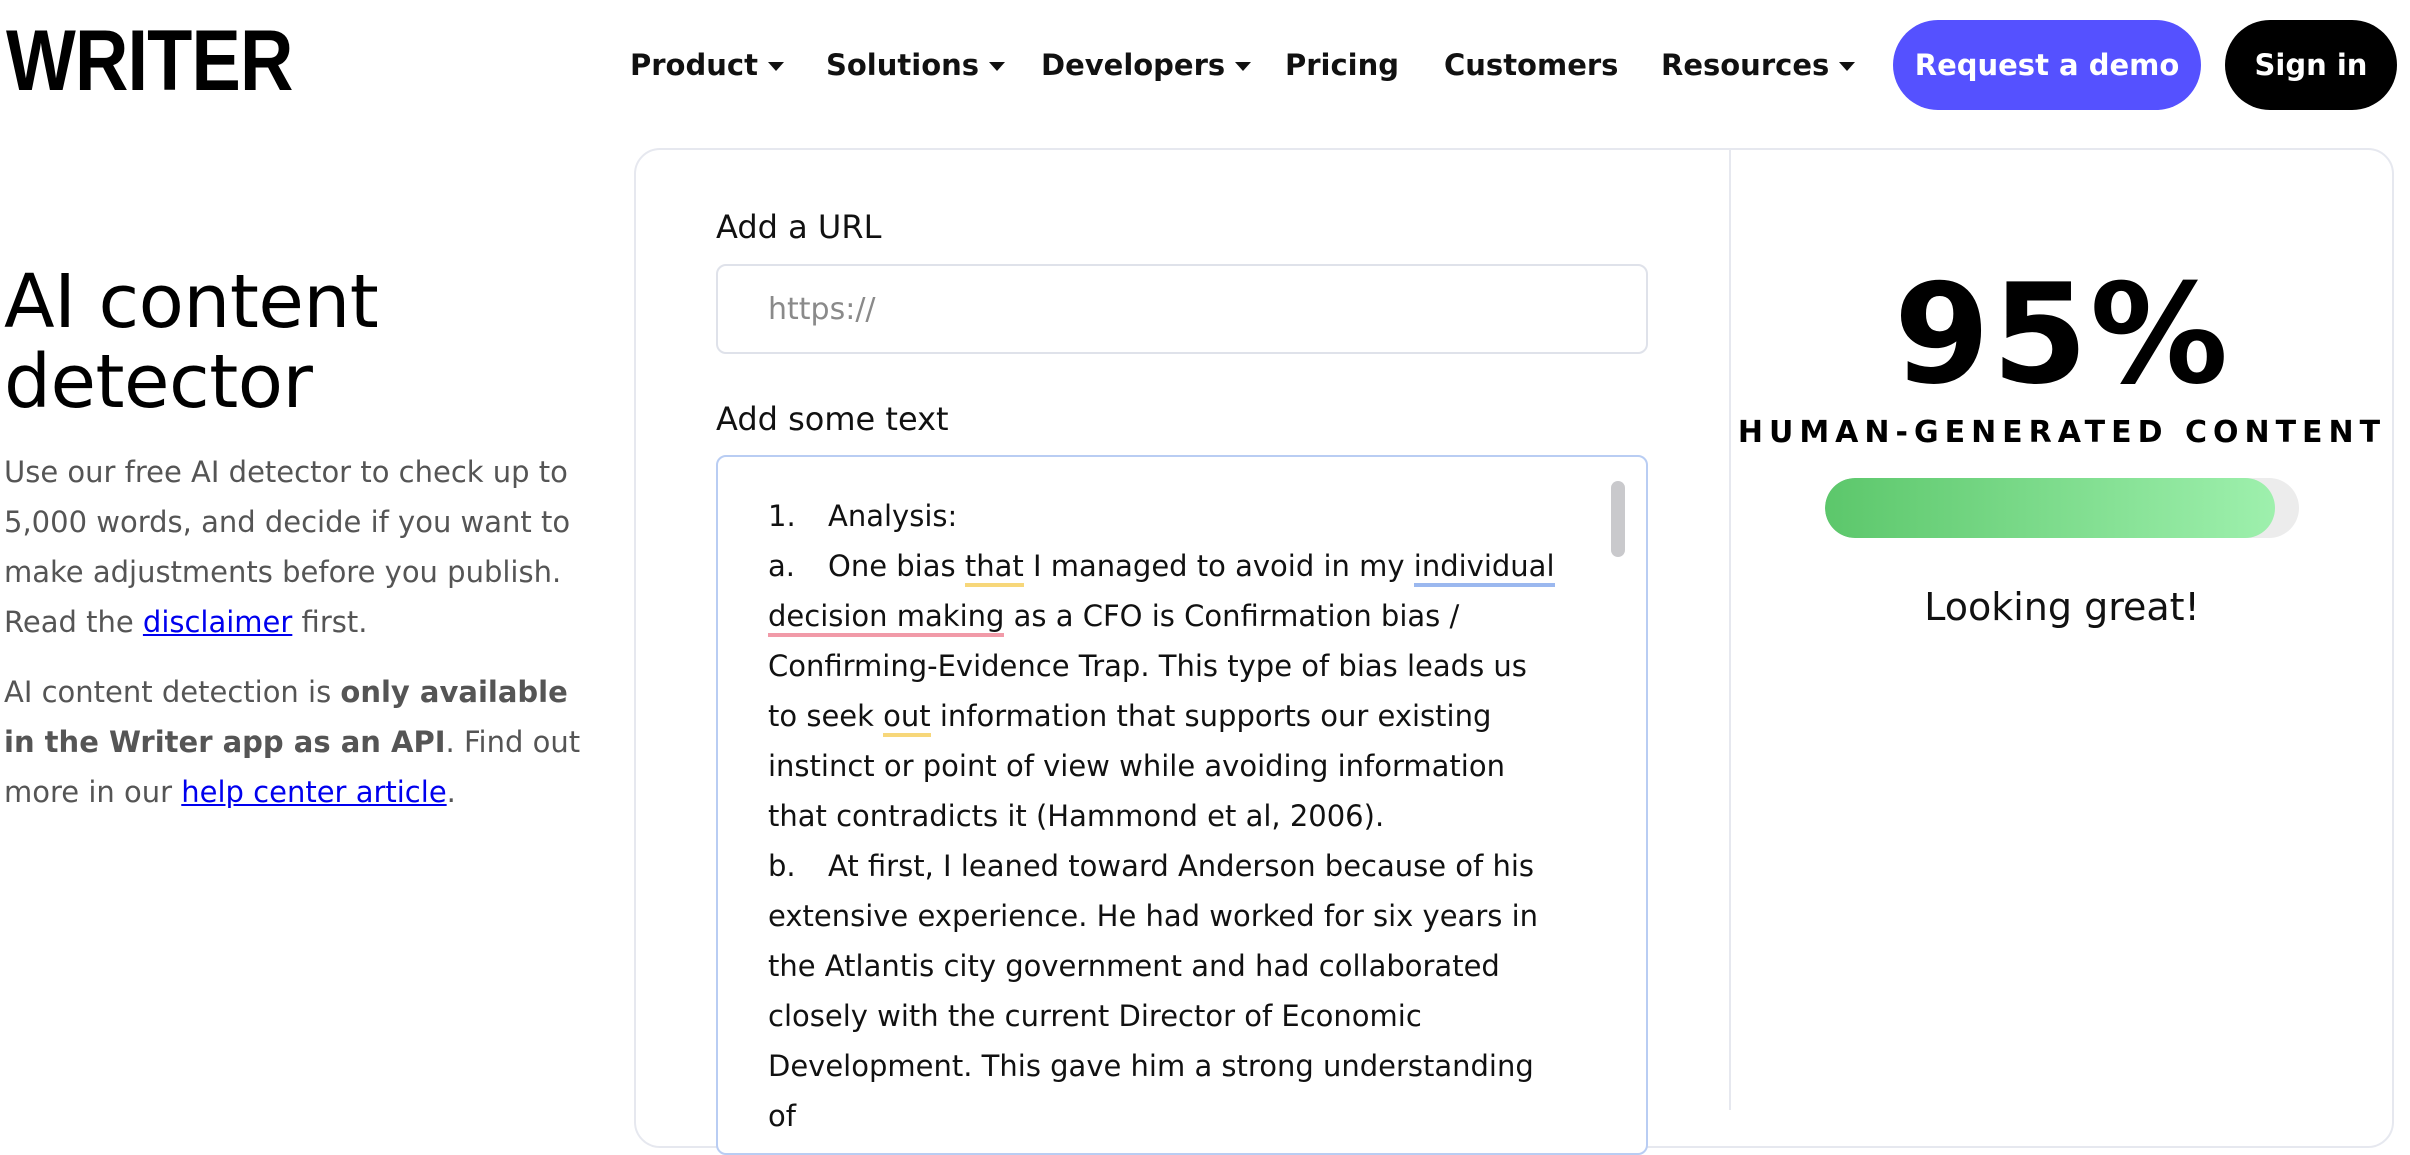  Describe the element at coordinates (2047, 65) in the screenshot. I see `request-demo-button: Request a demo` at that location.